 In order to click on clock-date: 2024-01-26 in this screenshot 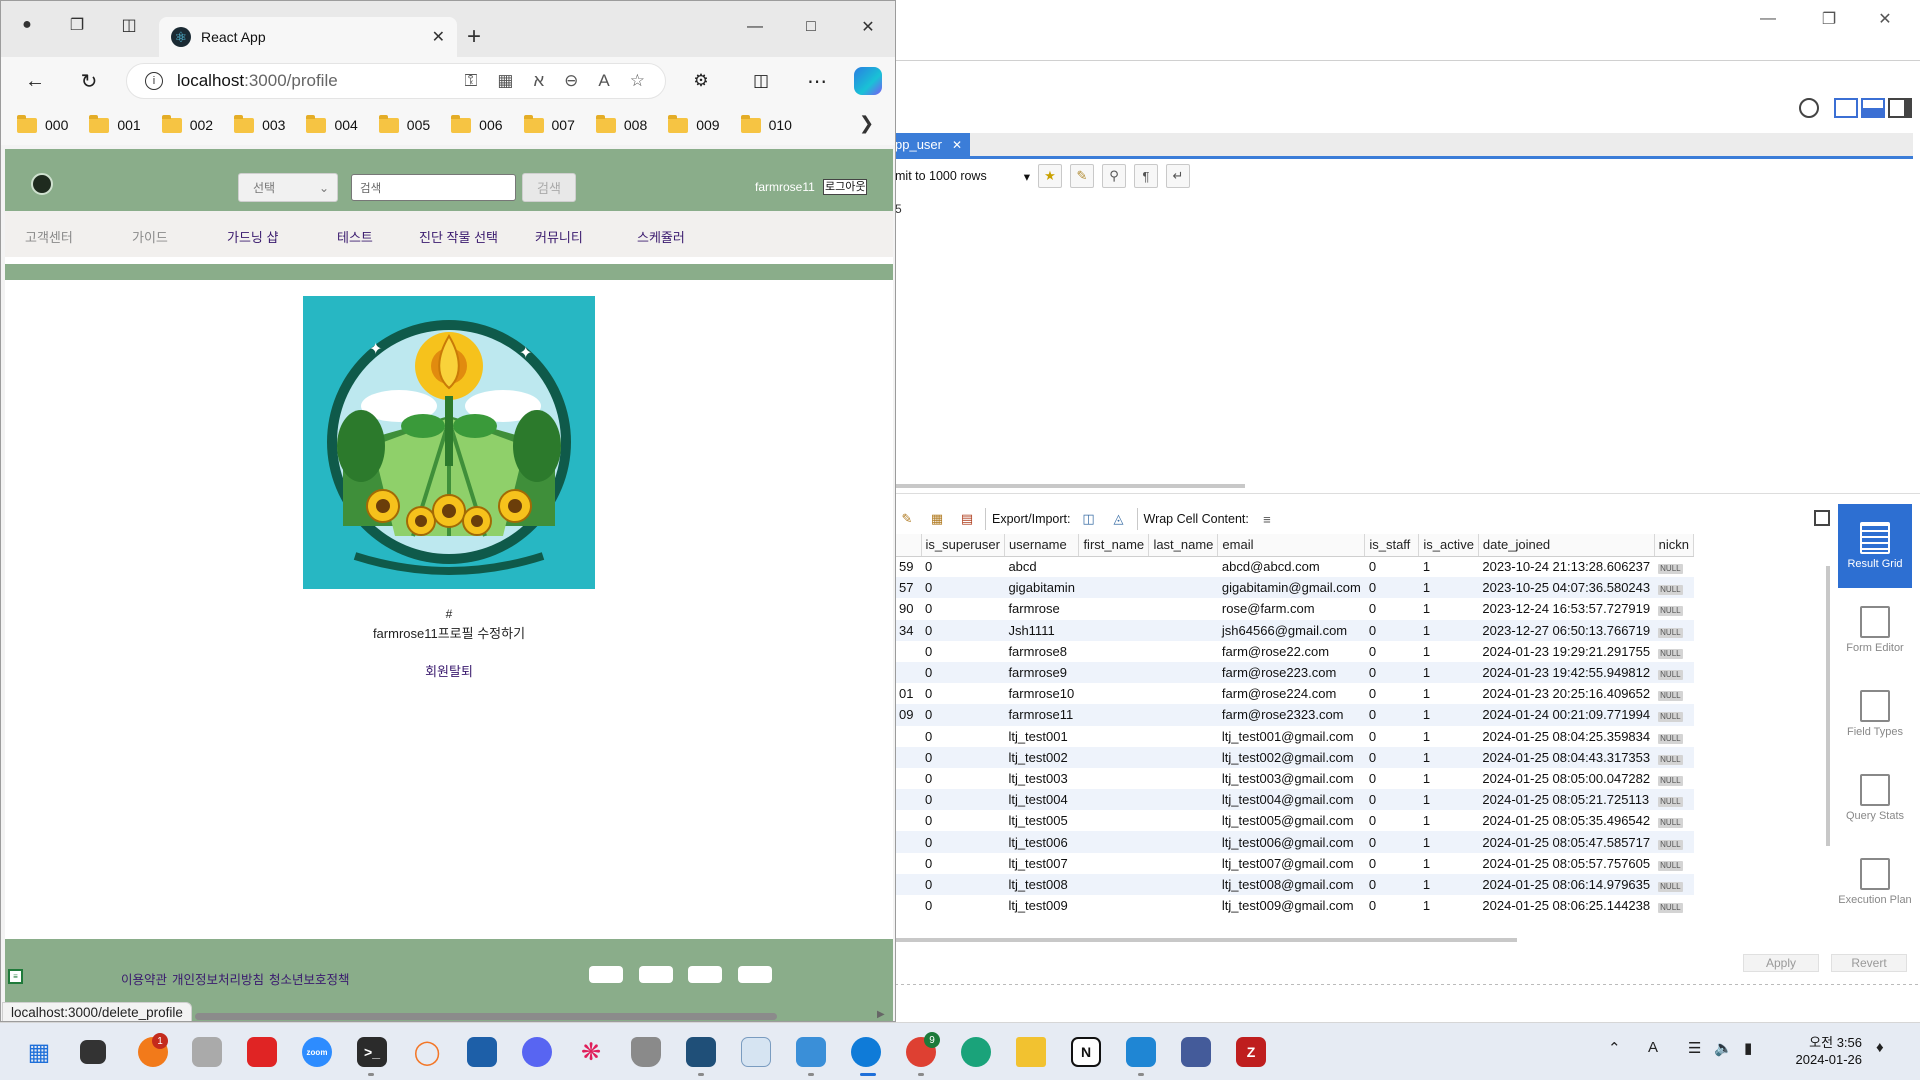, I will do `click(1822, 1059)`.